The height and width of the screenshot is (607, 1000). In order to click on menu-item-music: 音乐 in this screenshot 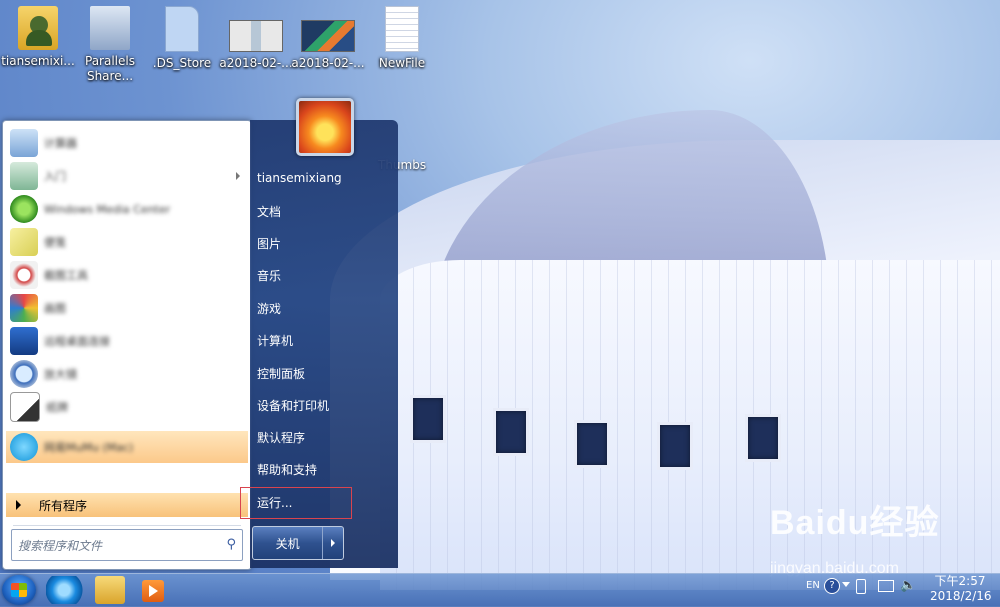, I will do `click(269, 275)`.